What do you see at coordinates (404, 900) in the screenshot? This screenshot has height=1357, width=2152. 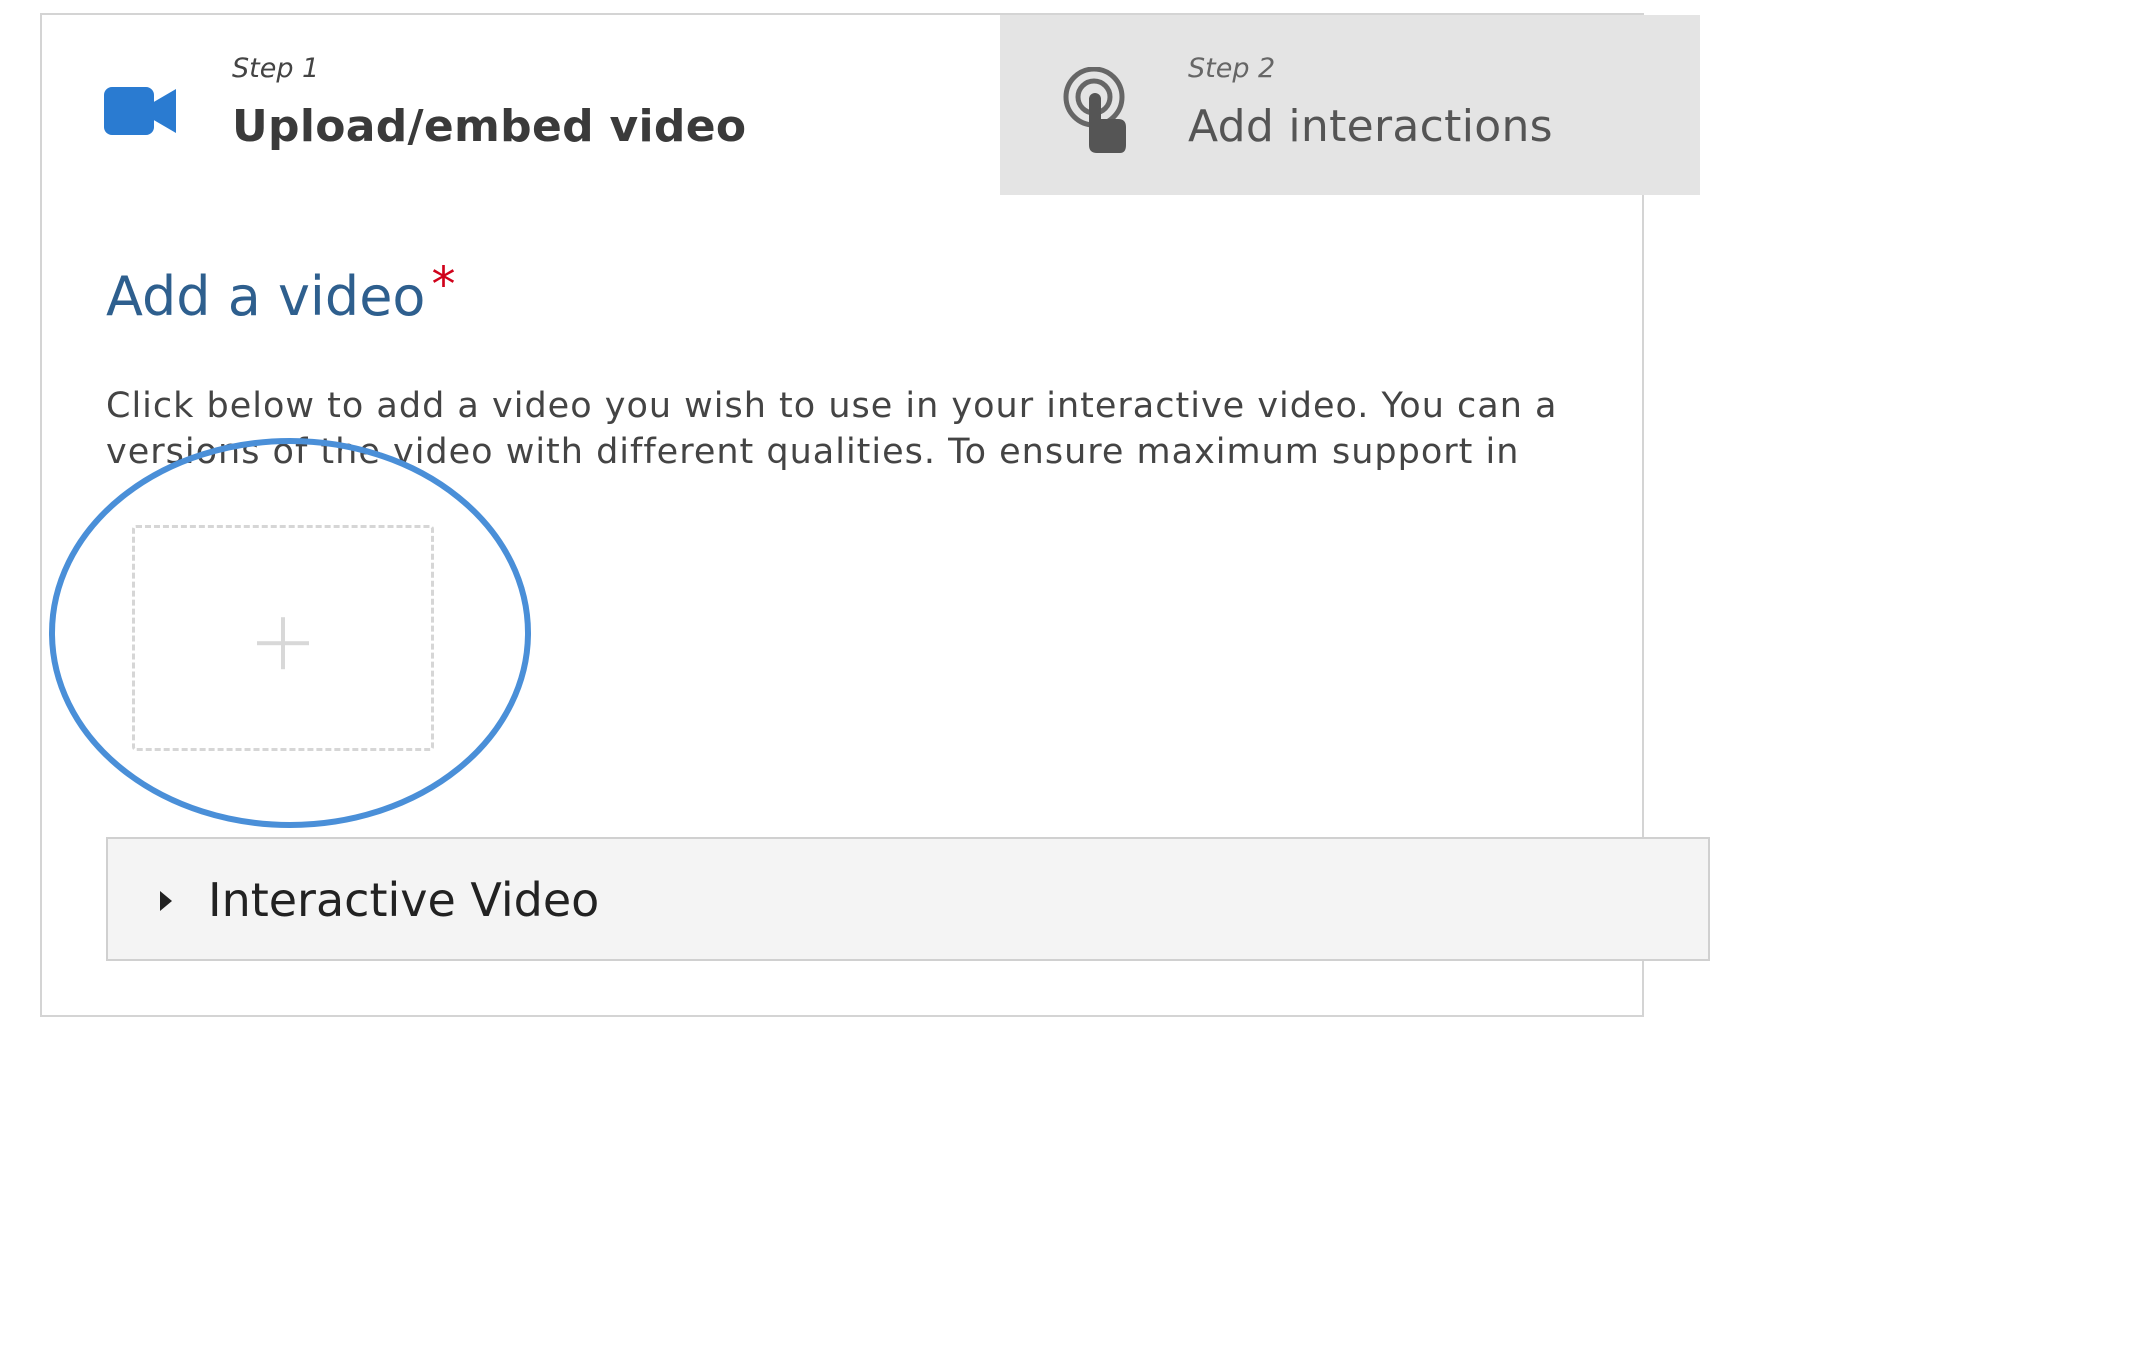 I see `group-title: Interactive Video` at bounding box center [404, 900].